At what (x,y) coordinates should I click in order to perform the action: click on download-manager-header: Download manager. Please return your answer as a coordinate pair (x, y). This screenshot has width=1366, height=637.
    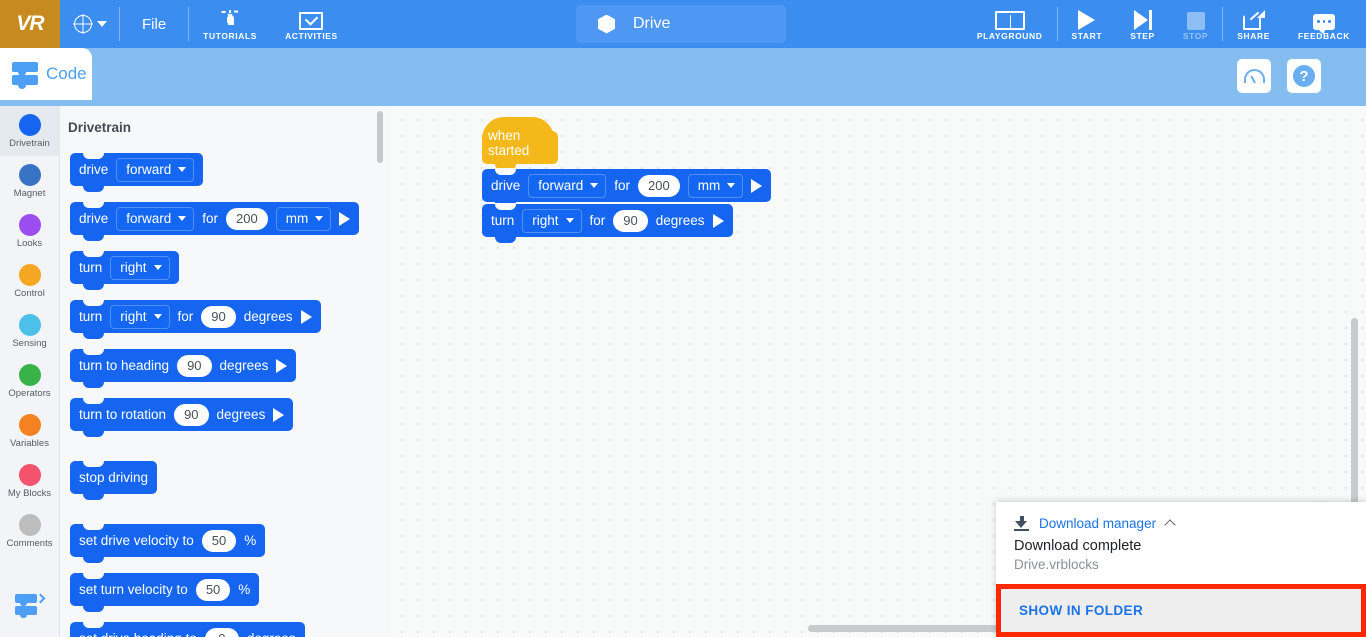
    Looking at the image, I should click on (1181, 516).